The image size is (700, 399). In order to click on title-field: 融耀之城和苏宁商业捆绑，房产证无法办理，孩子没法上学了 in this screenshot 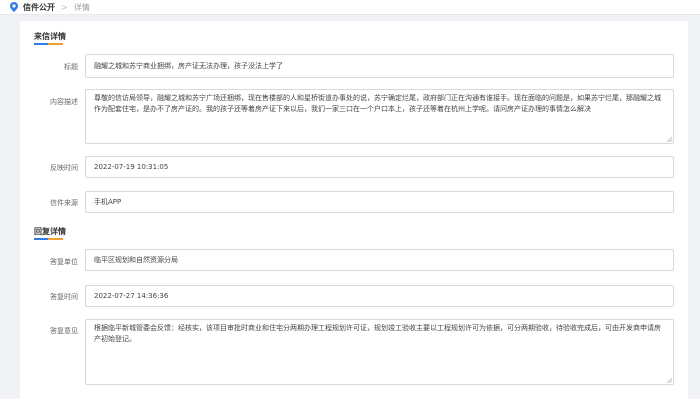, I will do `click(379, 66)`.